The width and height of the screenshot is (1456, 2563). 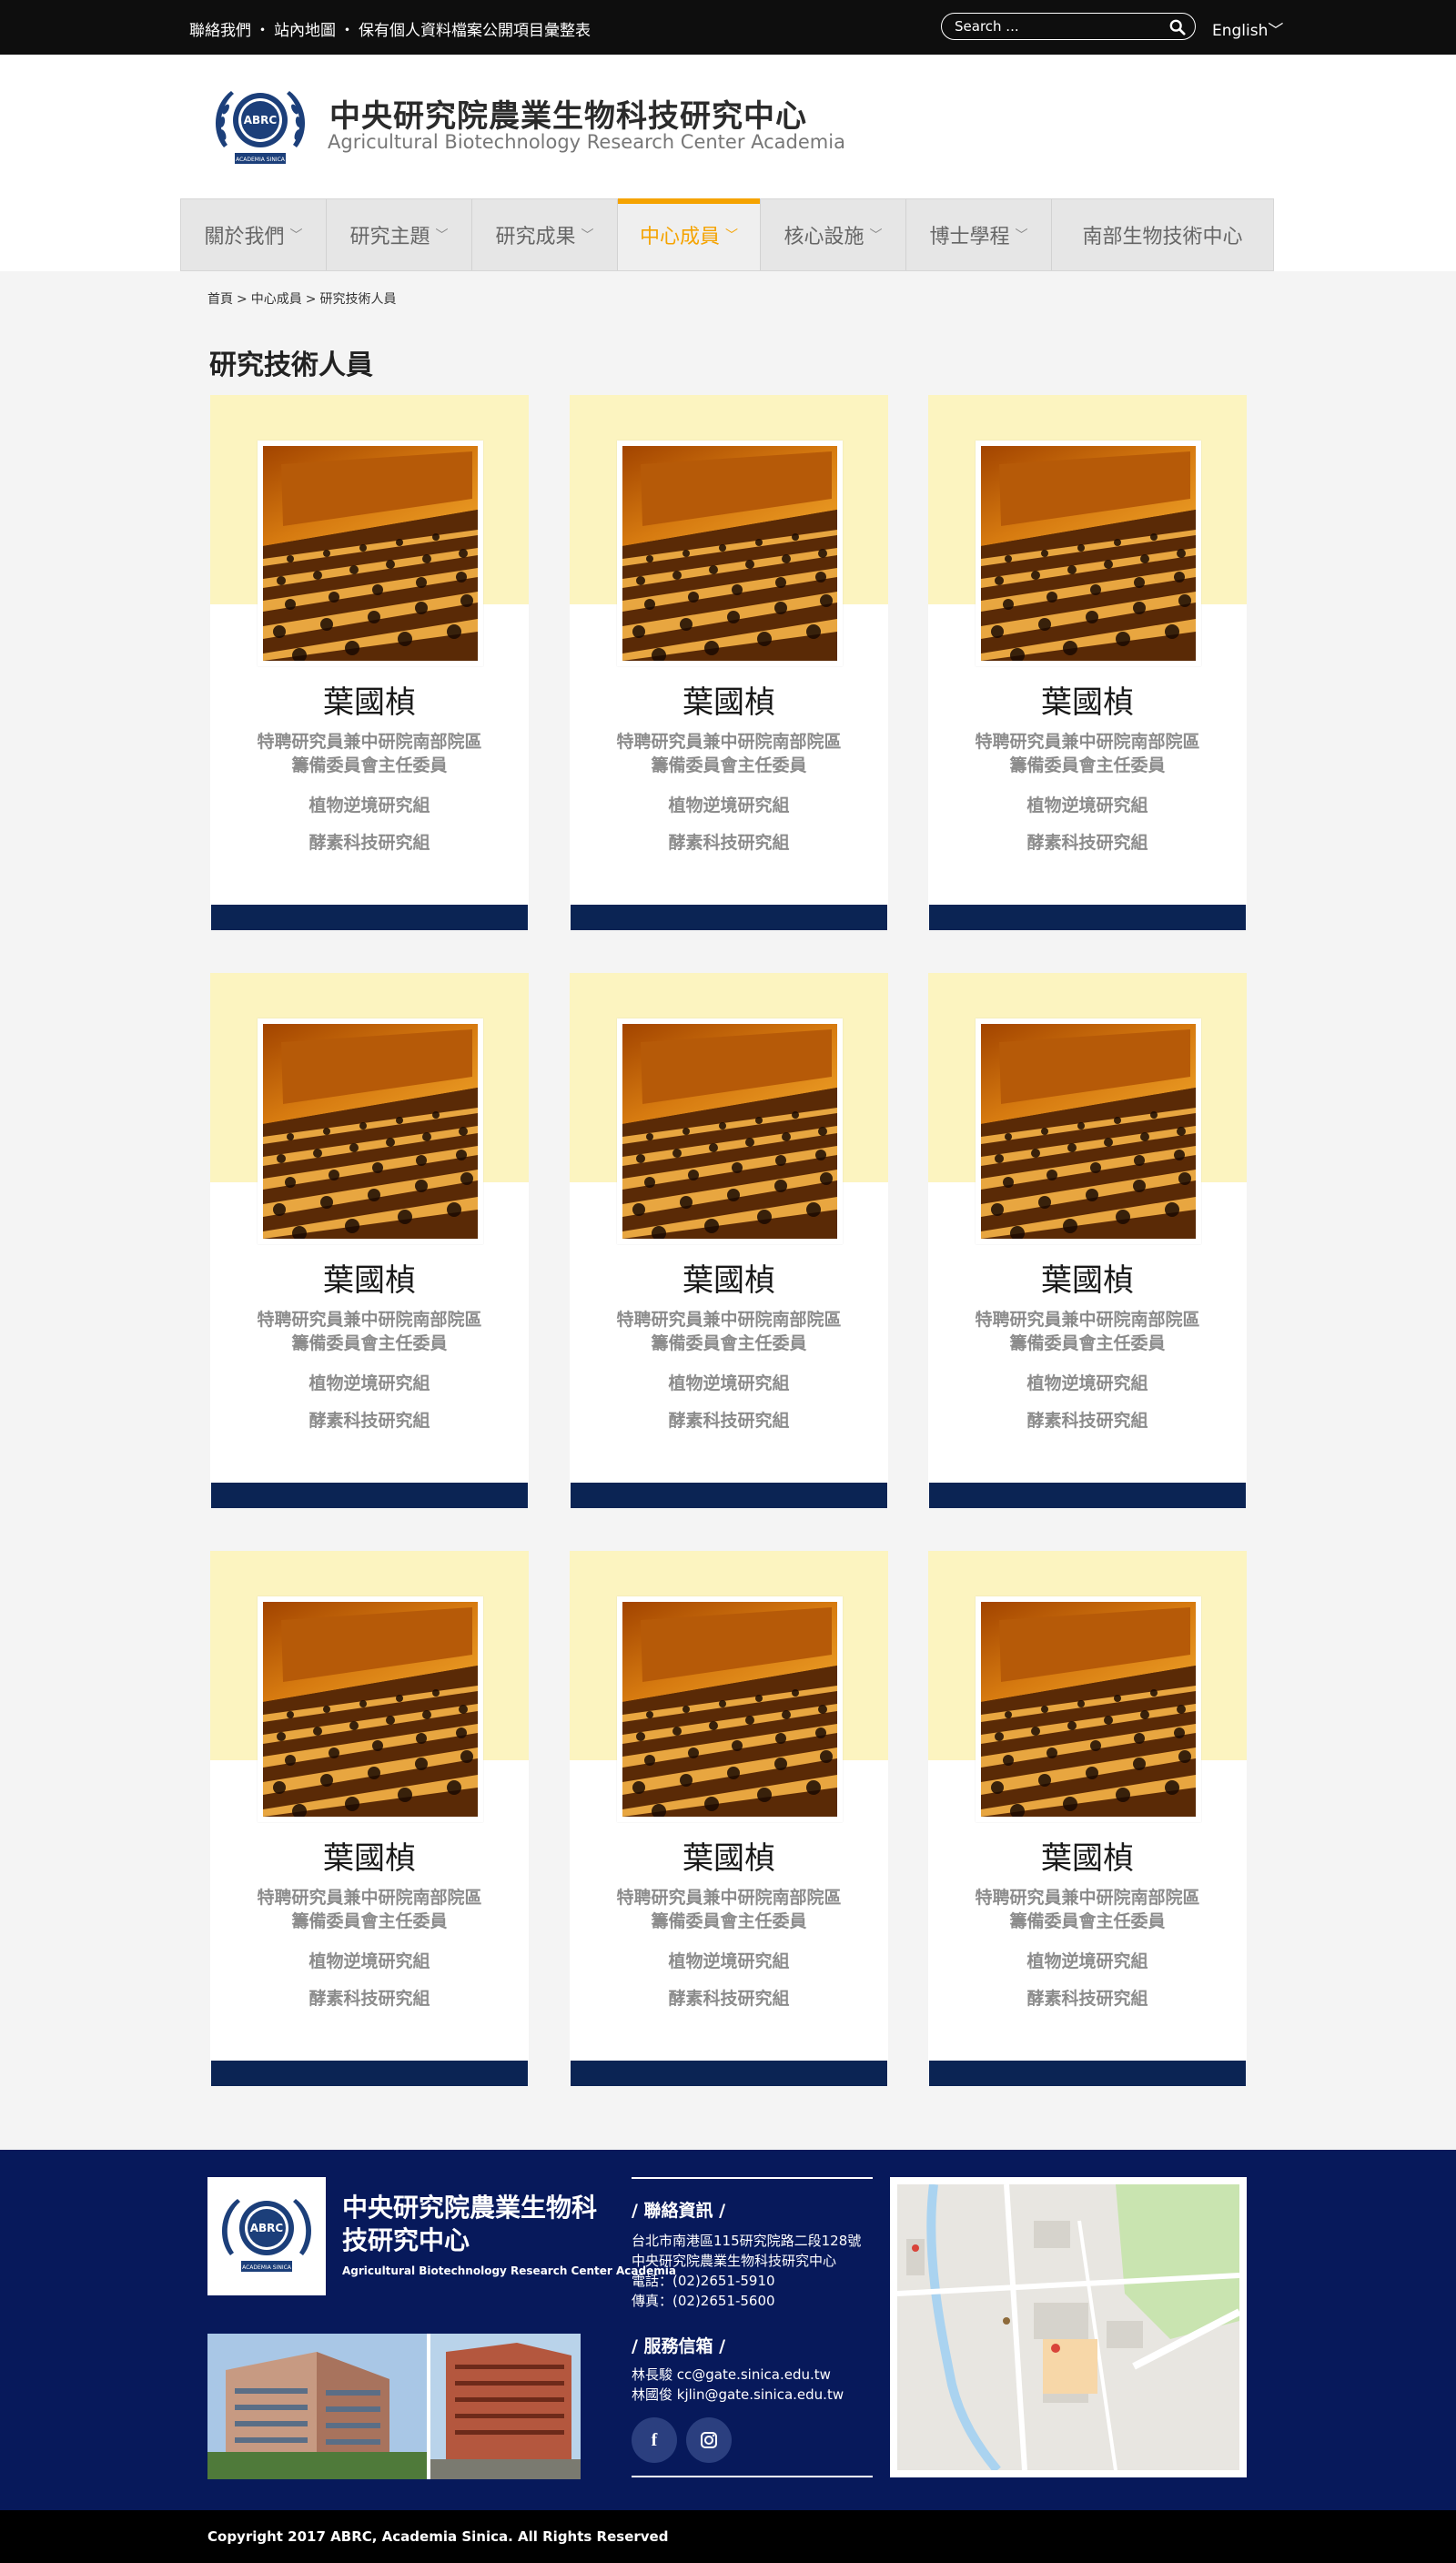 I want to click on mail-contact-2: 林國俊 kjlin@gate.sinica.edu.tw, so click(x=753, y=2395).